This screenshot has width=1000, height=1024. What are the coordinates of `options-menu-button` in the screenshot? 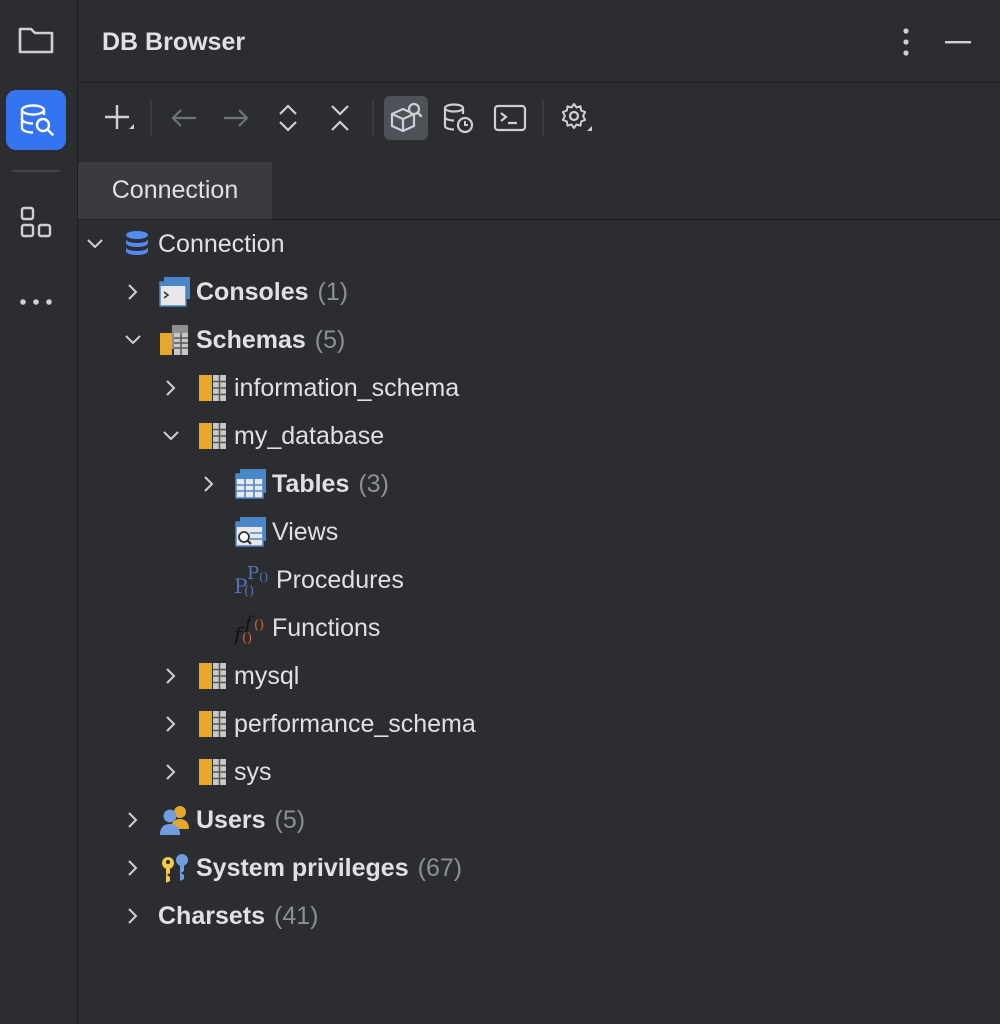 It's located at (906, 42).